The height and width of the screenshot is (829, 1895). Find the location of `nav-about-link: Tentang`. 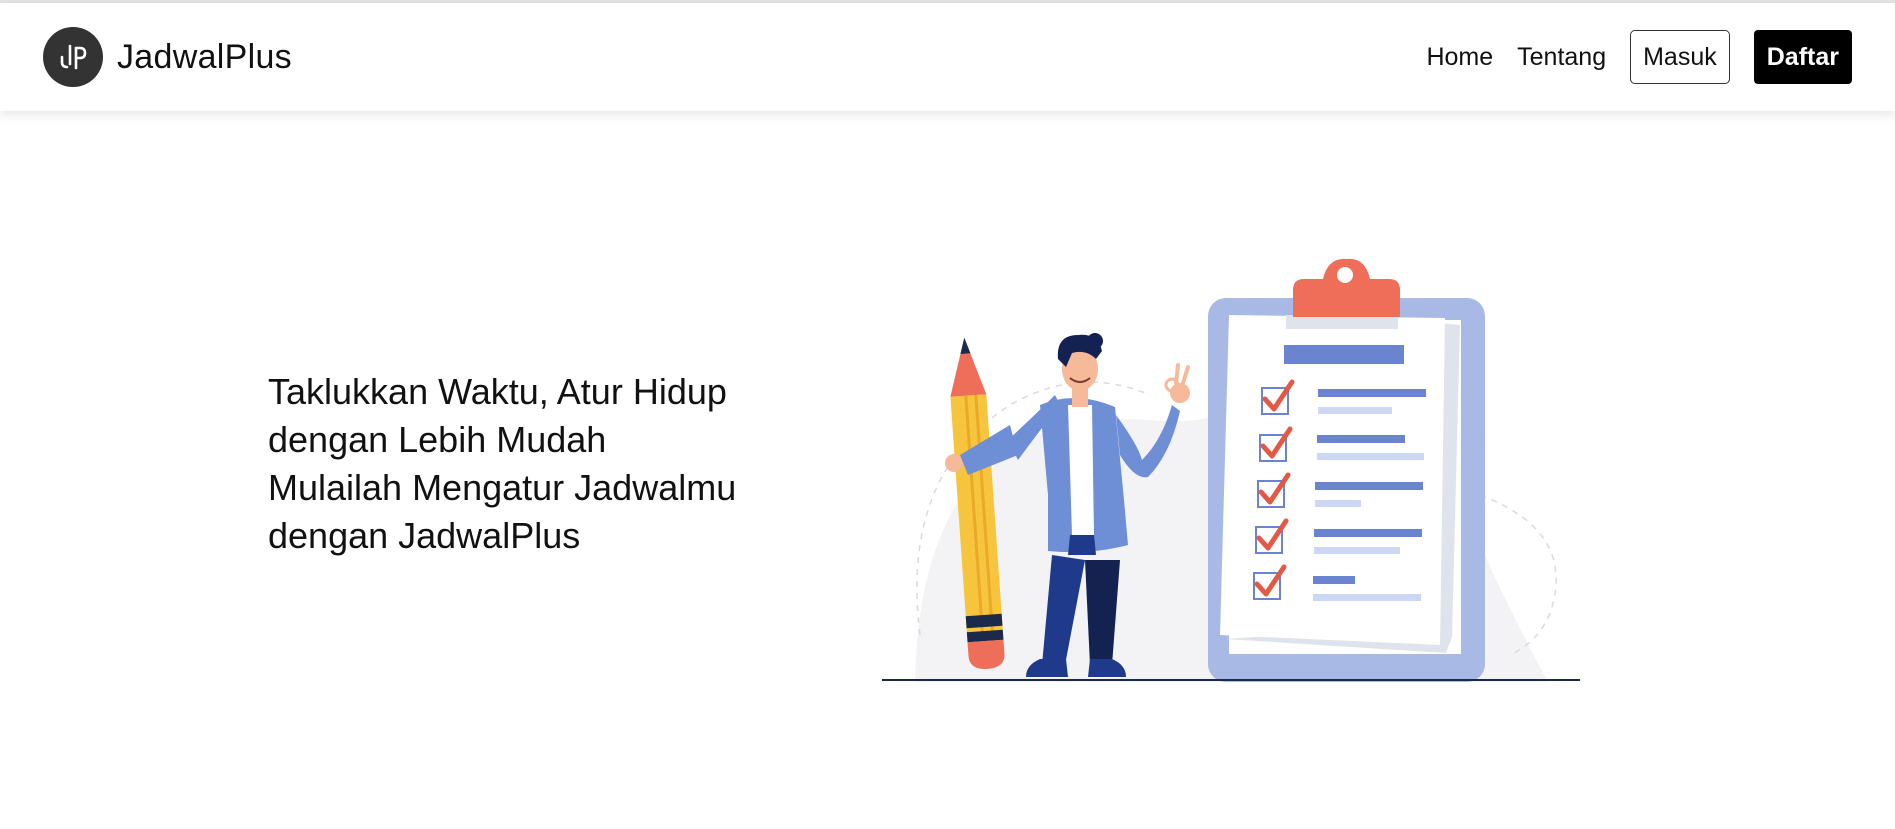

nav-about-link: Tentang is located at coordinates (1561, 57).